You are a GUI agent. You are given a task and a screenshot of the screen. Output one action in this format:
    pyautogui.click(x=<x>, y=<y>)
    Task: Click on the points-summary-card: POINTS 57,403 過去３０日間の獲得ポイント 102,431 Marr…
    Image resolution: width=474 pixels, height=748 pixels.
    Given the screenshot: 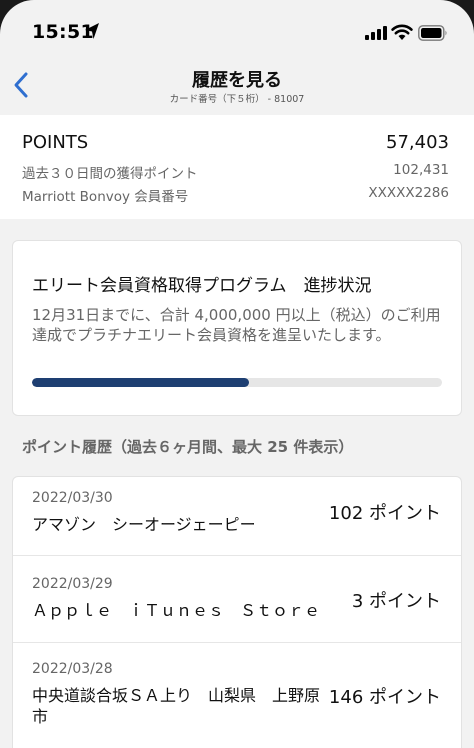 What is the action you would take?
    pyautogui.click(x=237, y=167)
    